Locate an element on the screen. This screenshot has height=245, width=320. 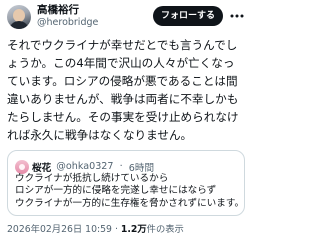
tweet-timestamp: 2026年02月26日 10:59 is located at coordinates (59, 229).